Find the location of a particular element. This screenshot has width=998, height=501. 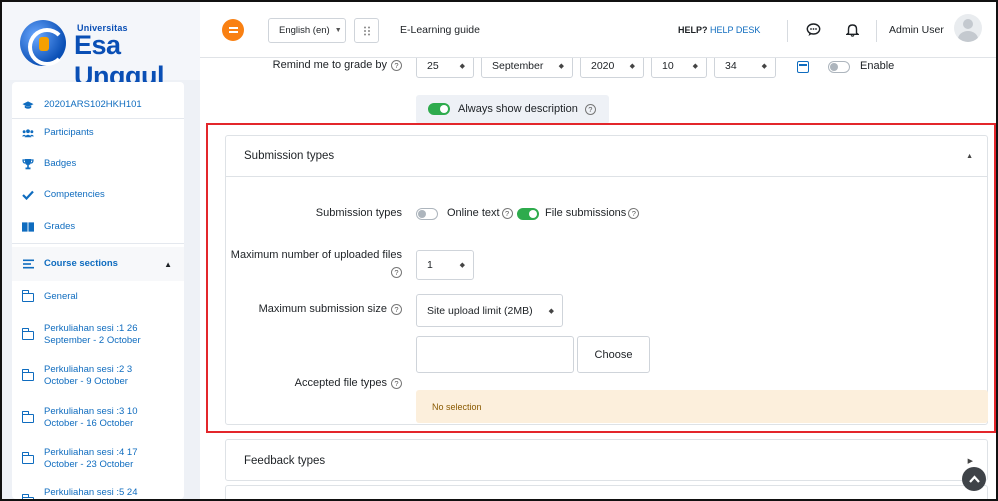

calendar-icon is located at coordinates (803, 67).